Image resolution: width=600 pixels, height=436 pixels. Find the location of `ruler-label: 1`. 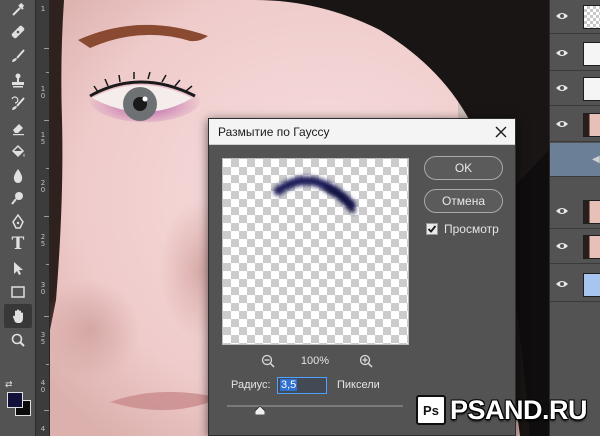

ruler-label: 1 is located at coordinates (43, 9).